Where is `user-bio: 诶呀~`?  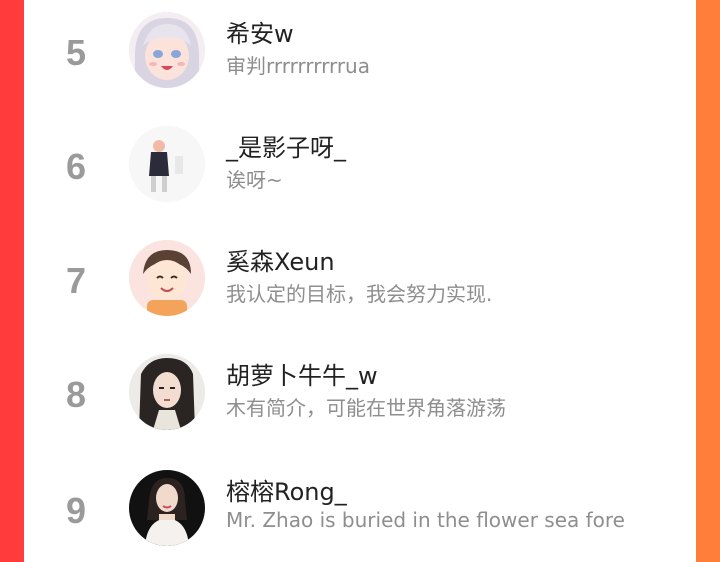 user-bio: 诶呀~ is located at coordinates (254, 180).